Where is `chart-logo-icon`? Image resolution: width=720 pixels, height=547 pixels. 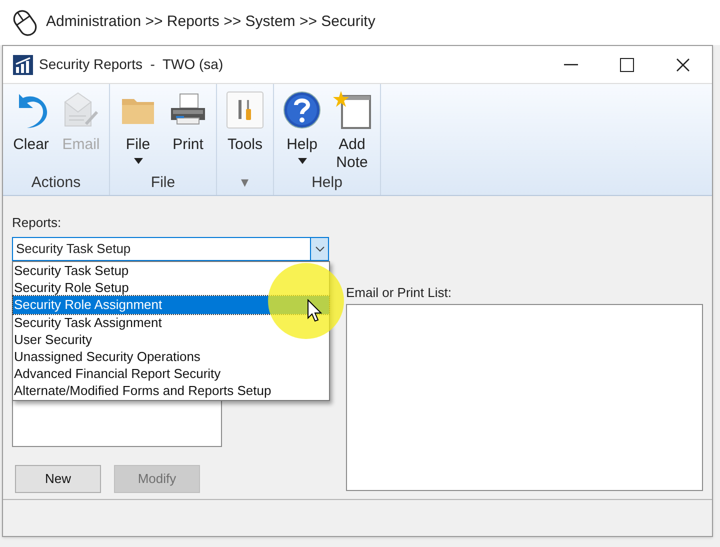
chart-logo-icon is located at coordinates (23, 64).